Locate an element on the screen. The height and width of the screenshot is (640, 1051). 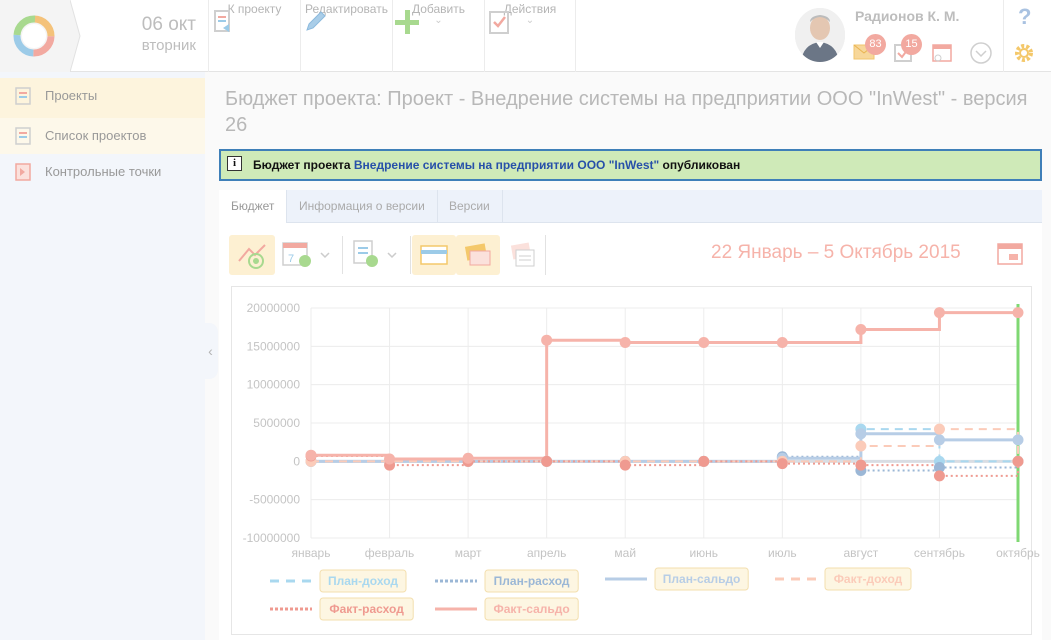
calendar-refresh-icon: 7 is located at coordinates (306, 254).